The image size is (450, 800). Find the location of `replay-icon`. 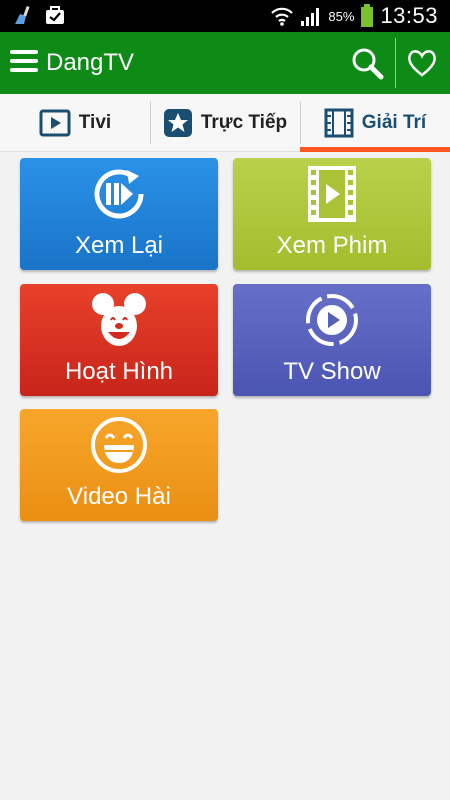

replay-icon is located at coordinates (119, 194).